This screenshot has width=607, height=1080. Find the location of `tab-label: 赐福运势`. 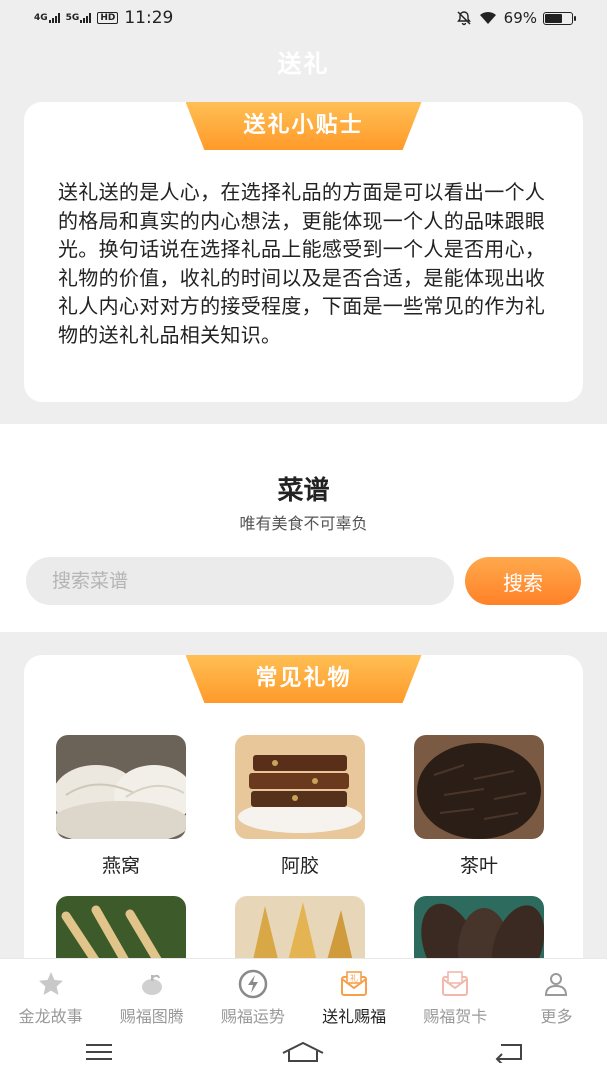

tab-label: 赐福运势 is located at coordinates (252, 1016).